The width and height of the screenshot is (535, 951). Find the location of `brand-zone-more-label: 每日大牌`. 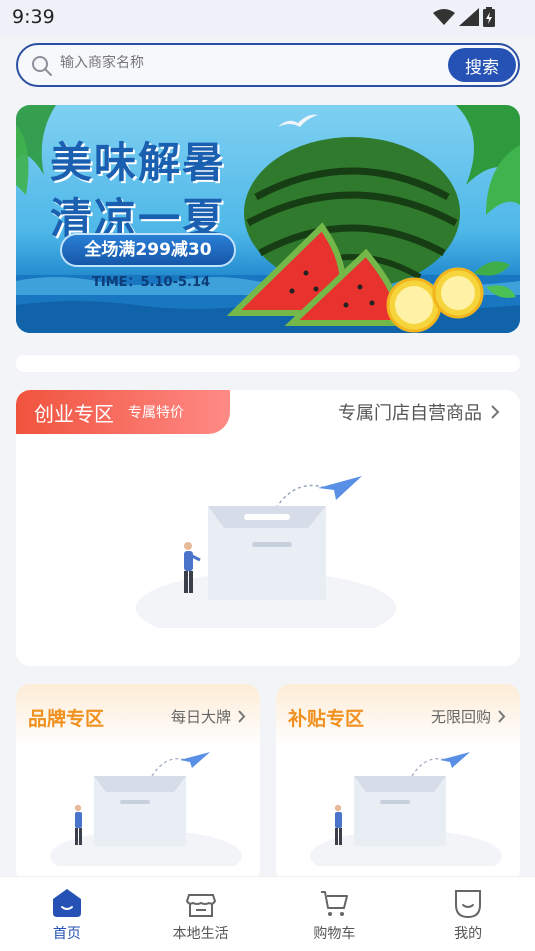

brand-zone-more-label: 每日大牌 is located at coordinates (200, 717).